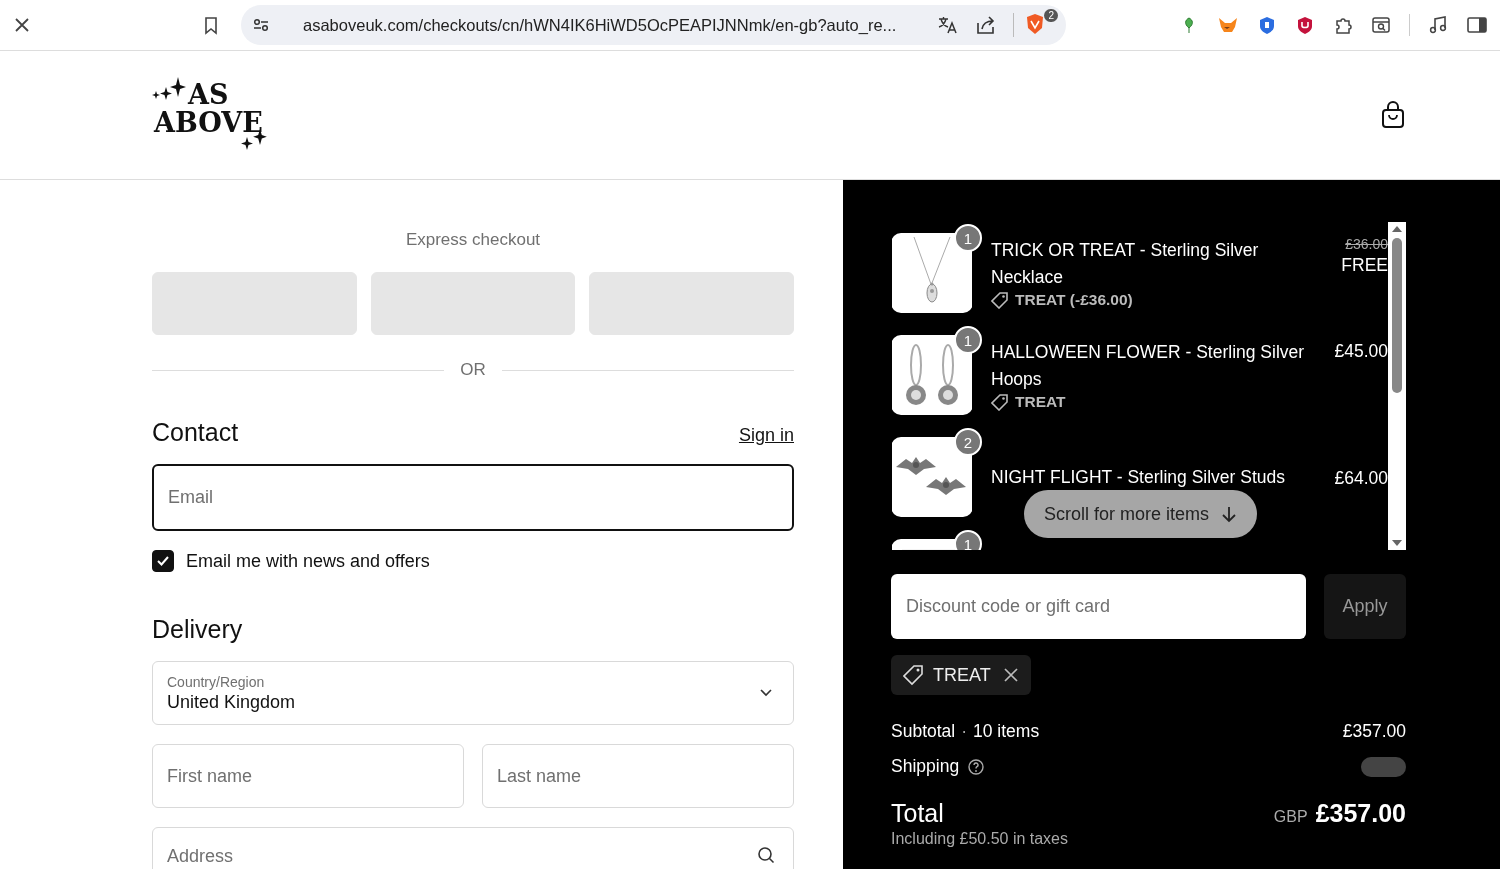 The width and height of the screenshot is (1500, 869). I want to click on notification-badge: 2, so click(1051, 15).